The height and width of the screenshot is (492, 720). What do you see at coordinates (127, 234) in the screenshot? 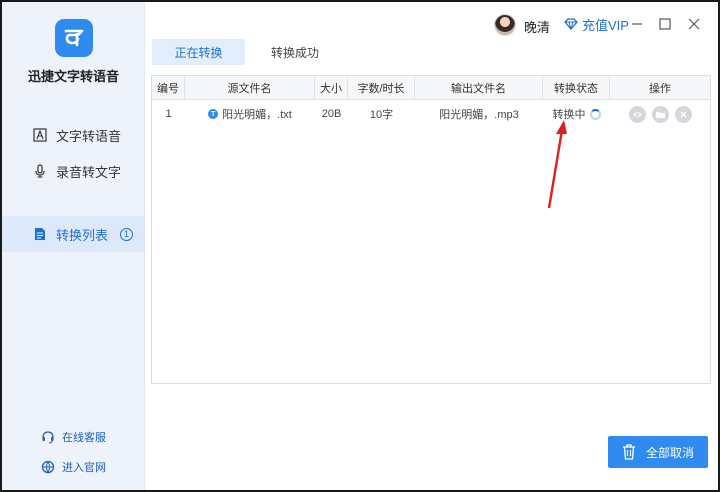
I see `info-badge: 1` at bounding box center [127, 234].